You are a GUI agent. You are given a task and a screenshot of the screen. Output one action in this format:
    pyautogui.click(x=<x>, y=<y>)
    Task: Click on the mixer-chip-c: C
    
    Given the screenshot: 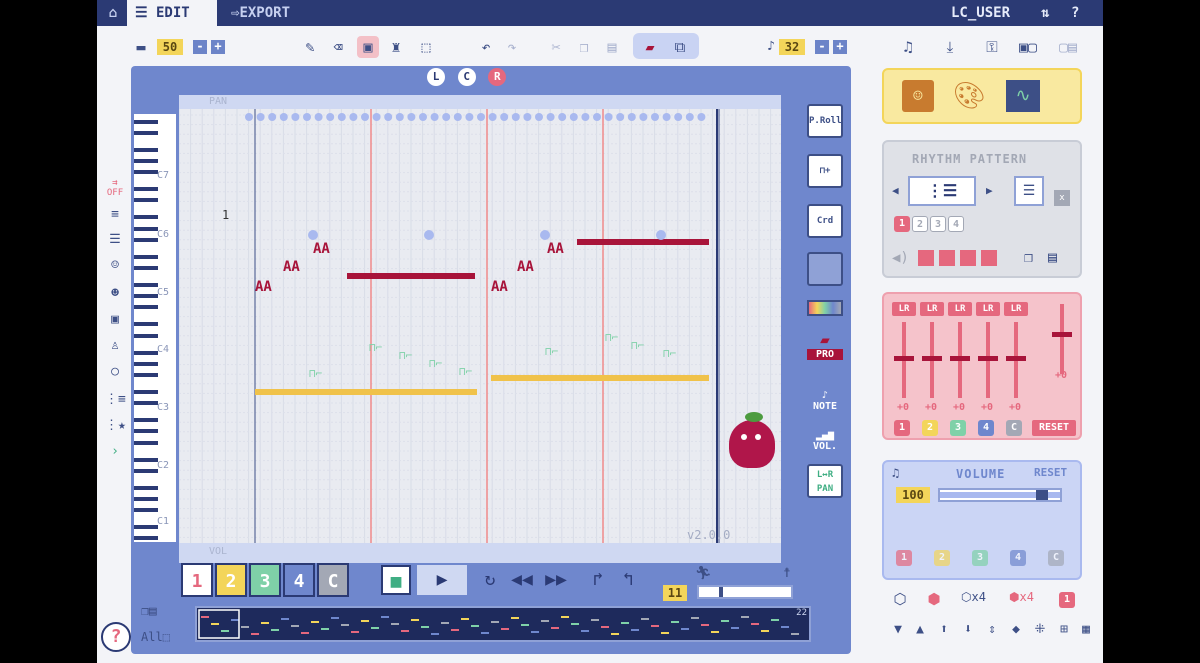 What is the action you would take?
    pyautogui.click(x=1014, y=428)
    